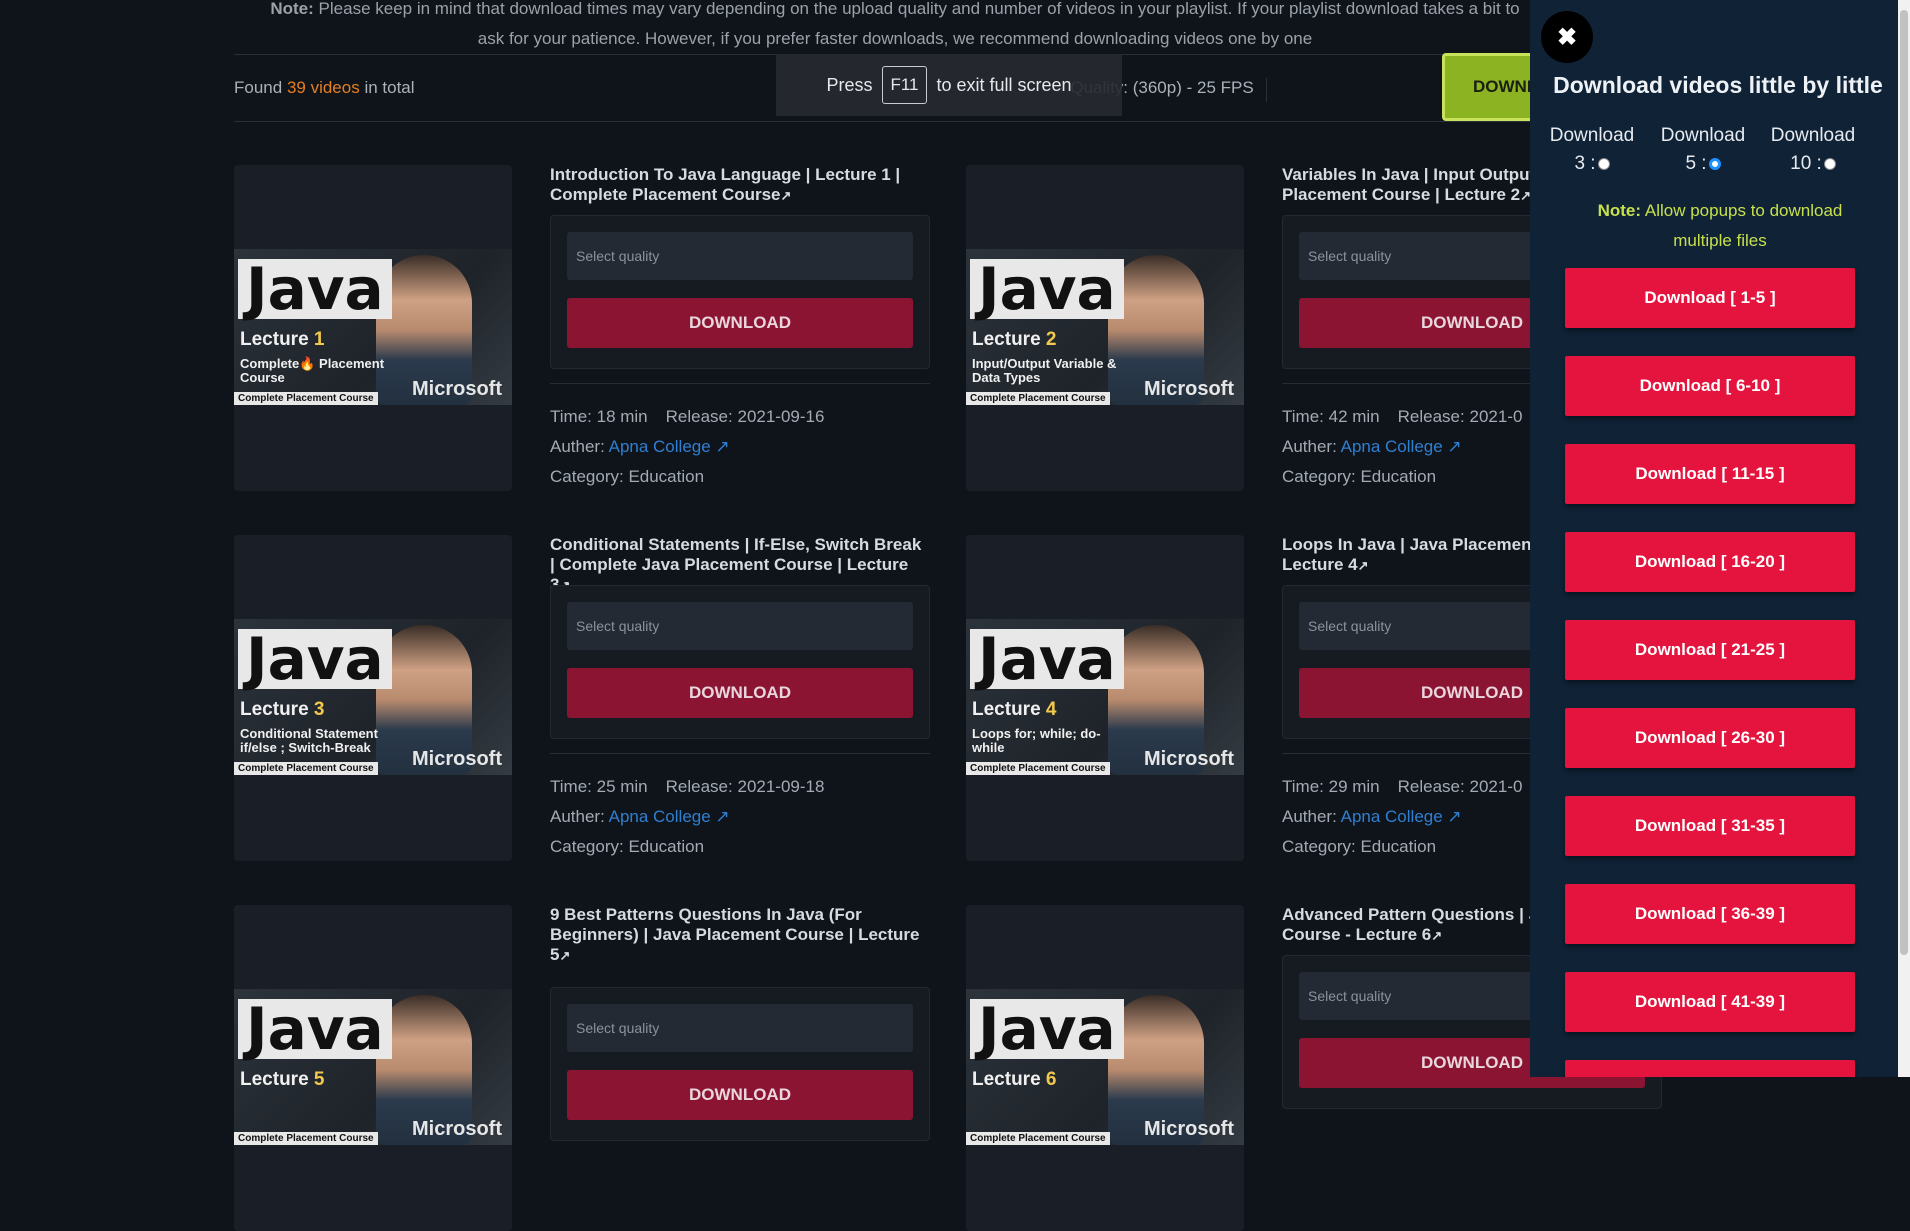  Describe the element at coordinates (1014, 710) in the screenshot. I see `thumb-lecture-label: Lecture 4` at that location.